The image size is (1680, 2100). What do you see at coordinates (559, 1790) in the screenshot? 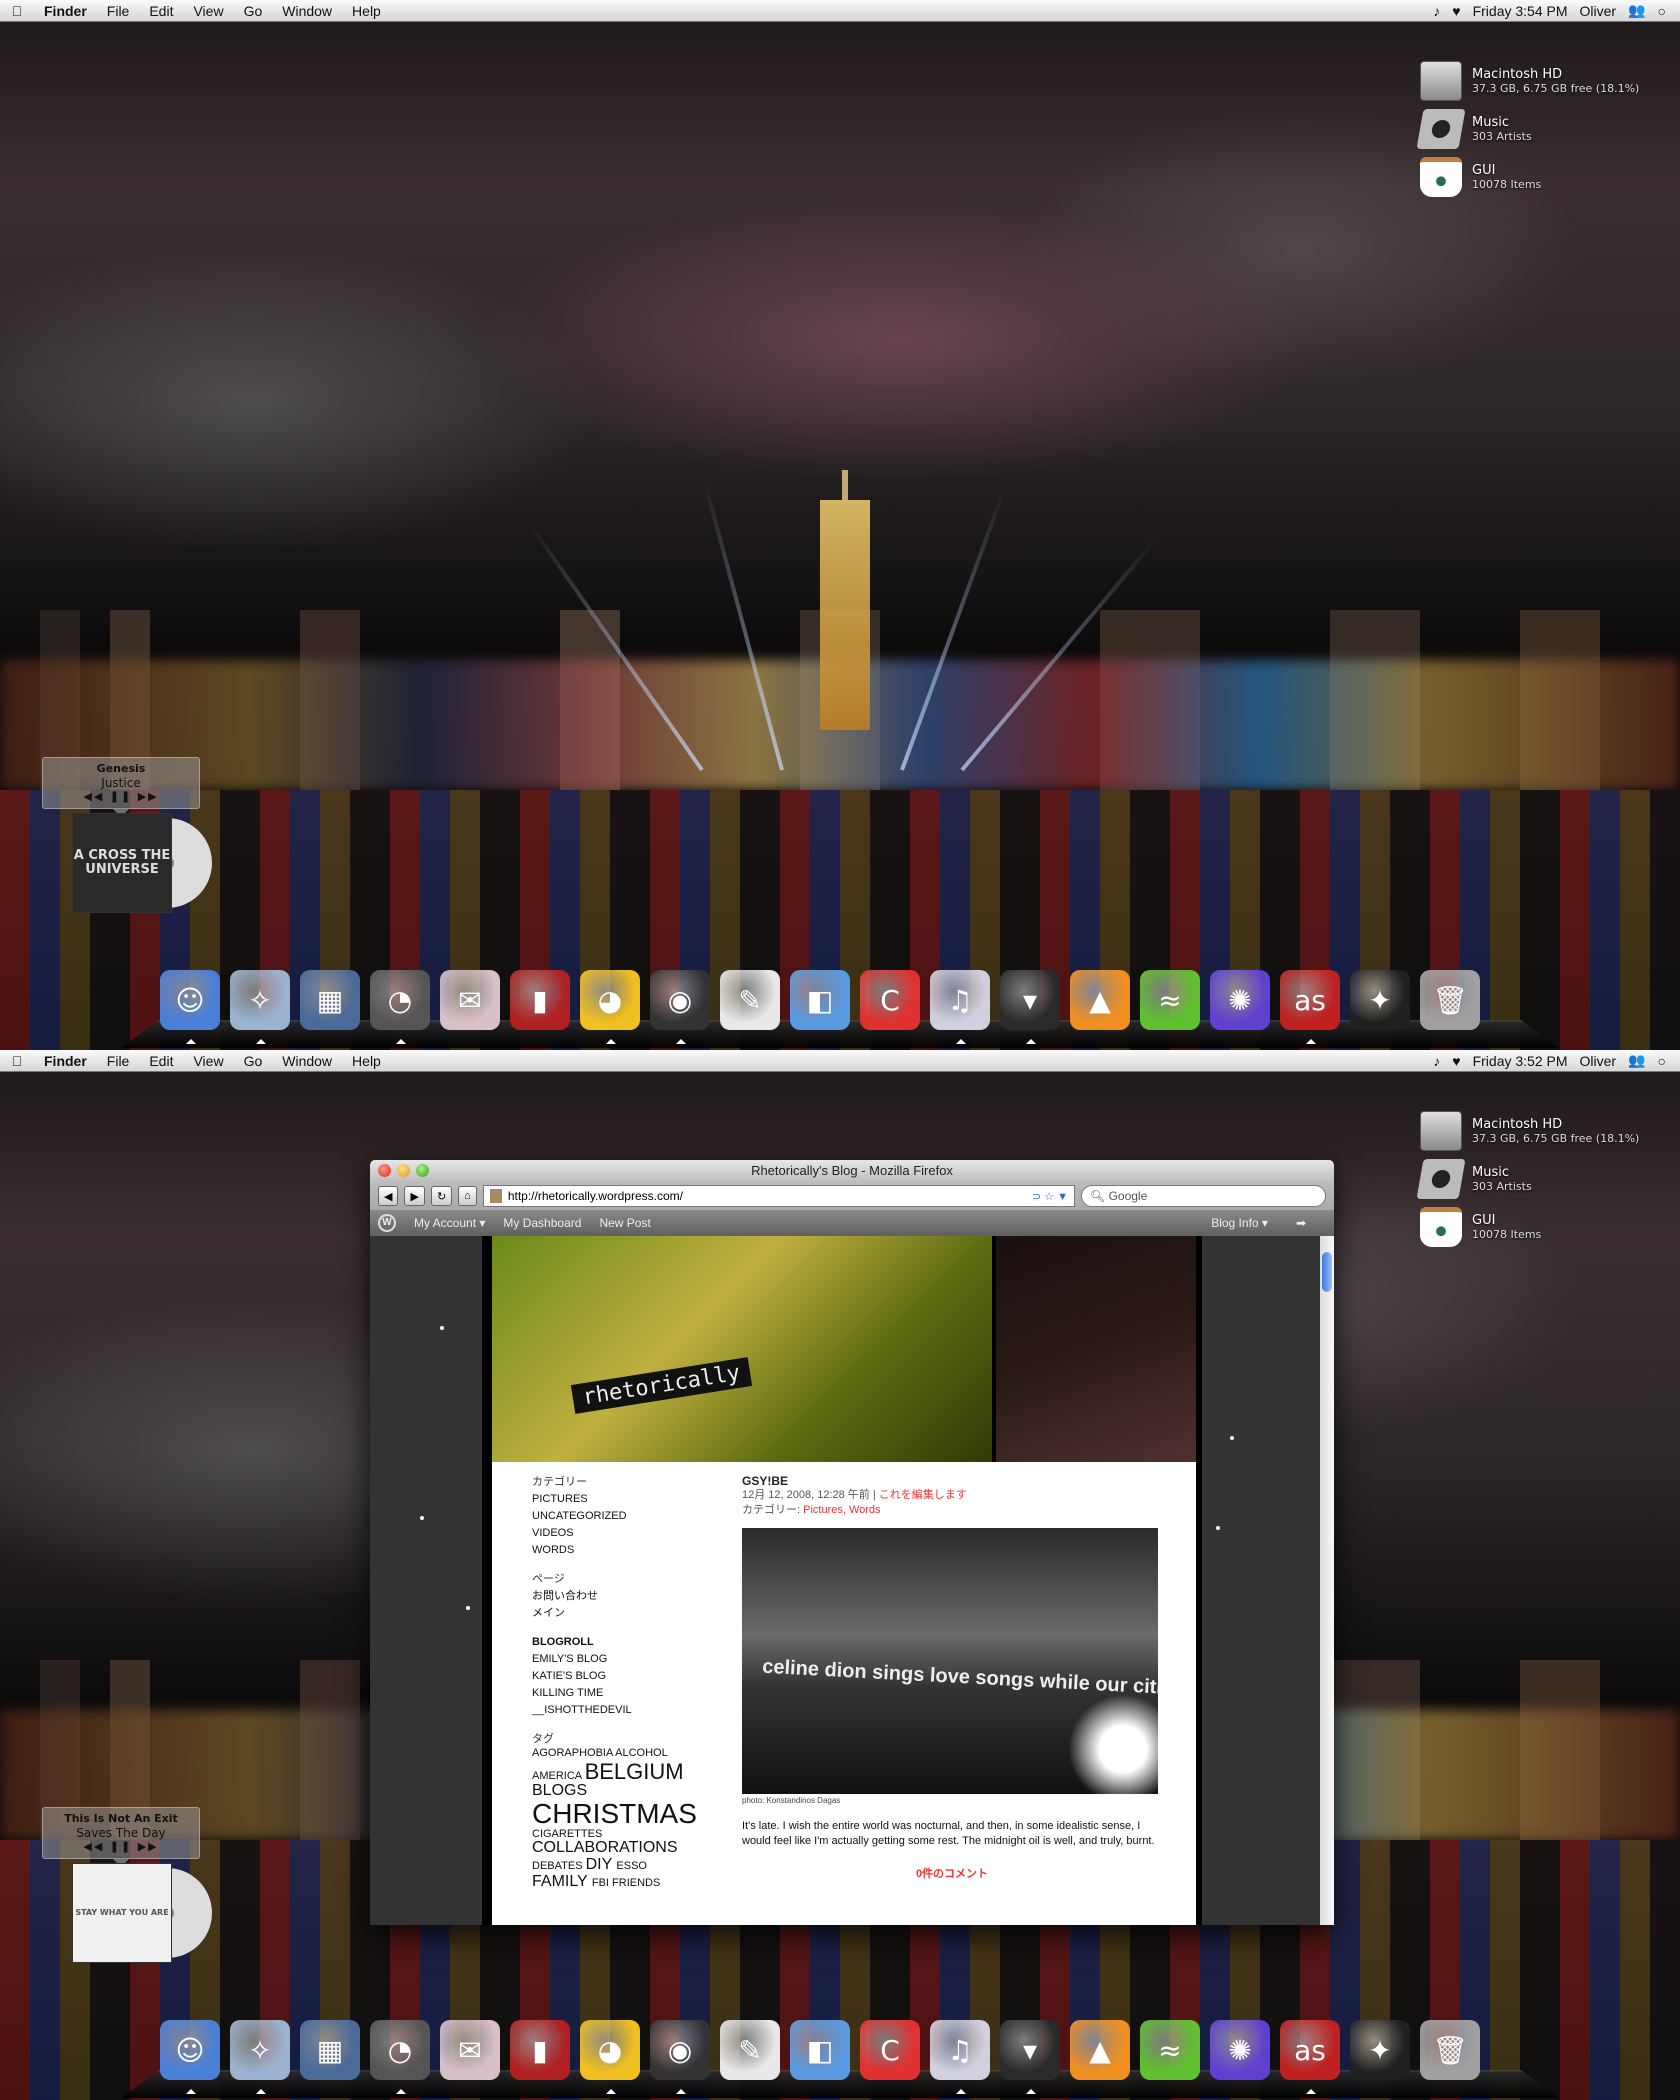
I see `tag-link: BLOGS` at bounding box center [559, 1790].